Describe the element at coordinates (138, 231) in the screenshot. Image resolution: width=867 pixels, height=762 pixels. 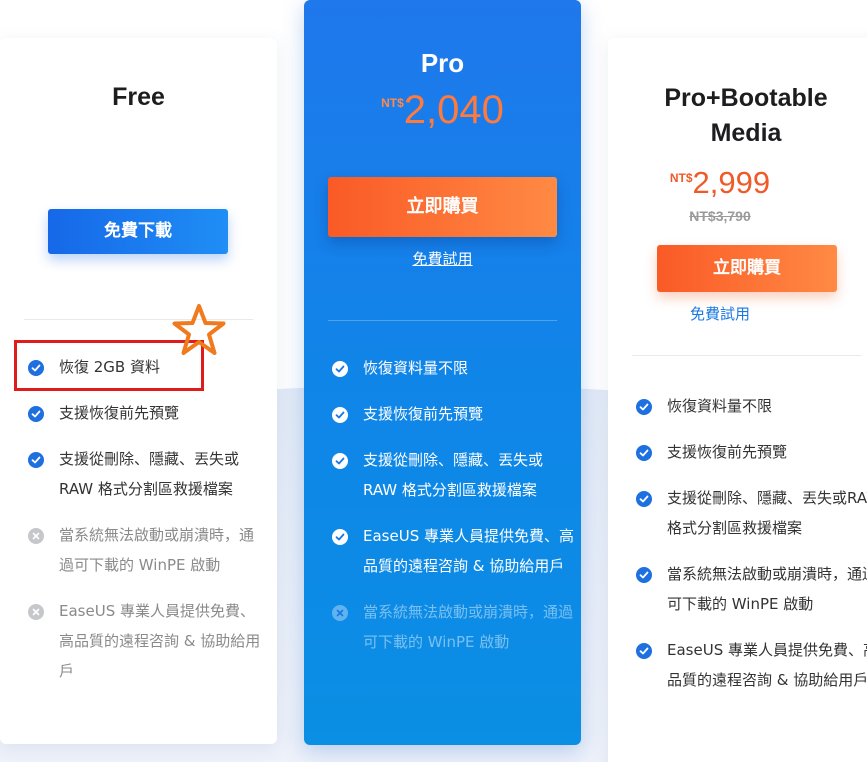
I see `free-download-button: 免費下載` at that location.